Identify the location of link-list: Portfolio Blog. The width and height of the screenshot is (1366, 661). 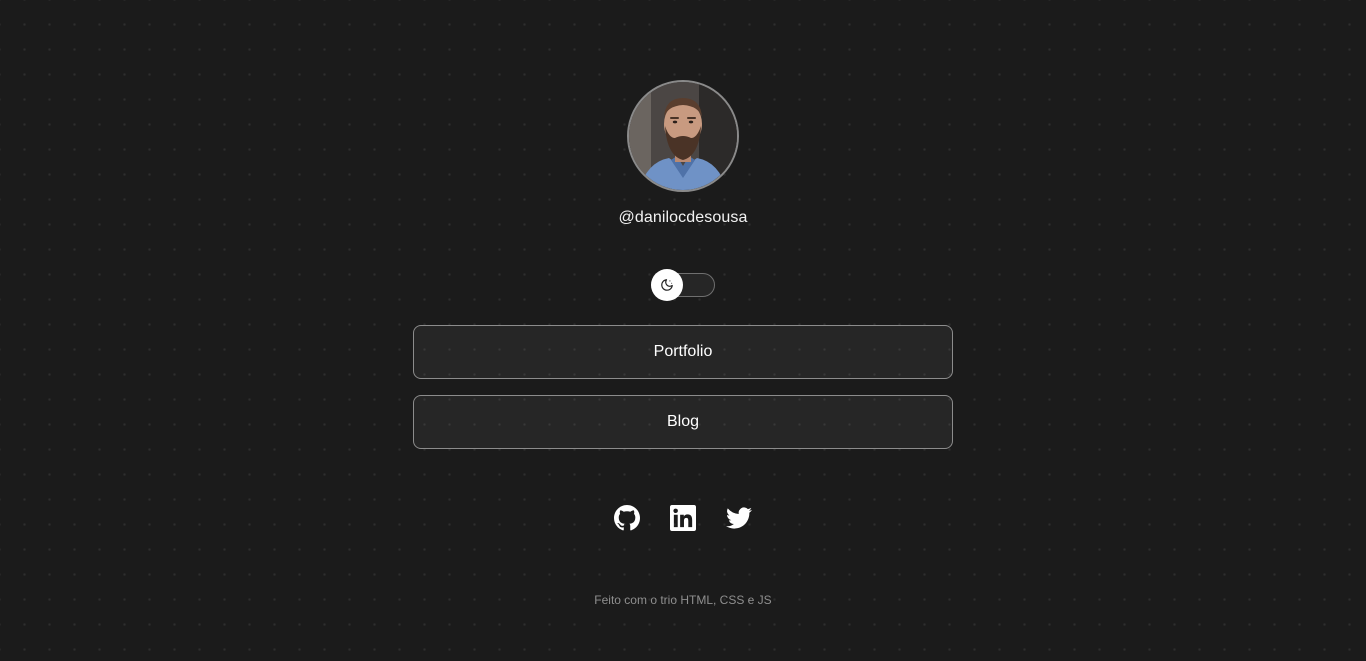
(683, 387).